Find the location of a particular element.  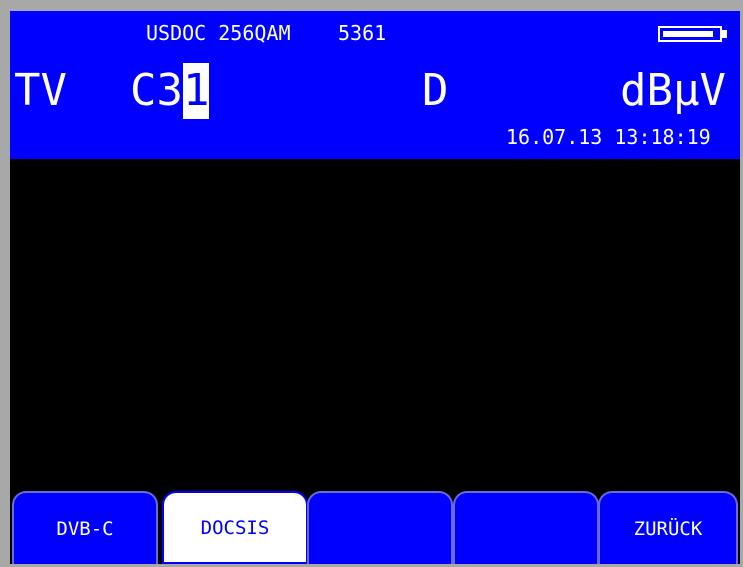

unit-label: dBµV is located at coordinates (673, 90).